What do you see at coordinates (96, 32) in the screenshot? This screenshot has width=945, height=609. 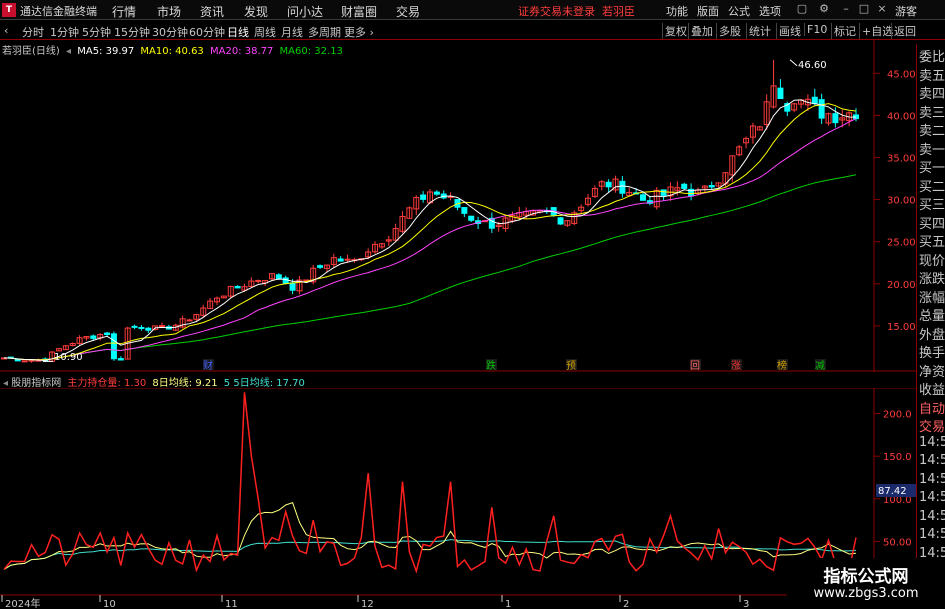 I see `period-5min: 5分钟` at bounding box center [96, 32].